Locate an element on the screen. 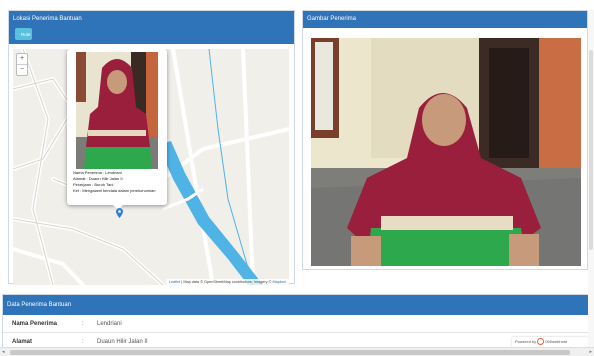  webhost-logo-icon is located at coordinates (541, 342).